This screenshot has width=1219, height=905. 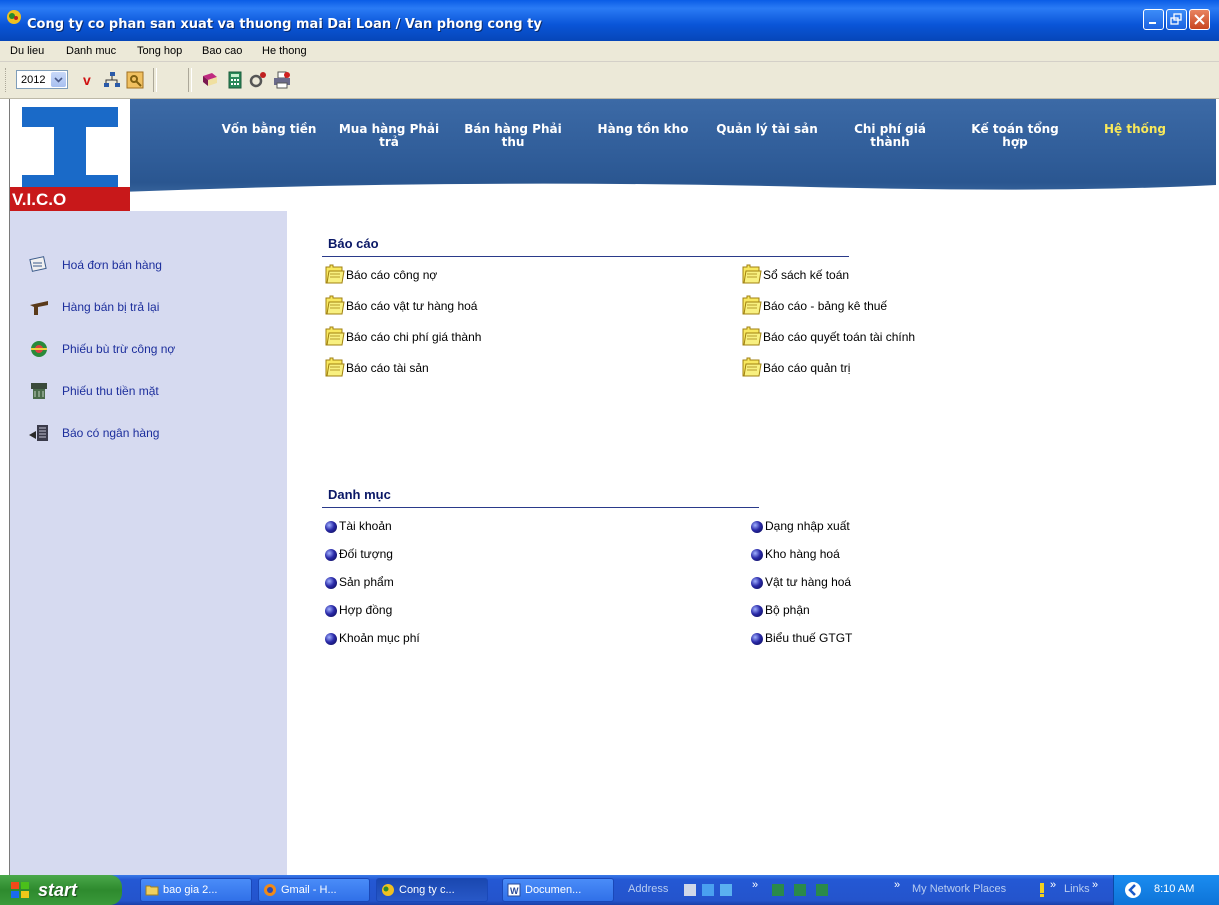 I want to click on network-places-link: My Network Places, so click(x=959, y=889).